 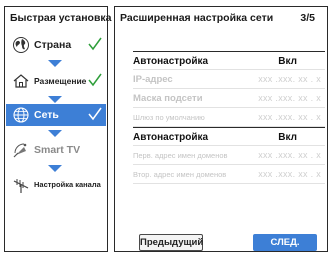 What do you see at coordinates (171, 242) in the screenshot?
I see `previous-button: Предыдущий` at bounding box center [171, 242].